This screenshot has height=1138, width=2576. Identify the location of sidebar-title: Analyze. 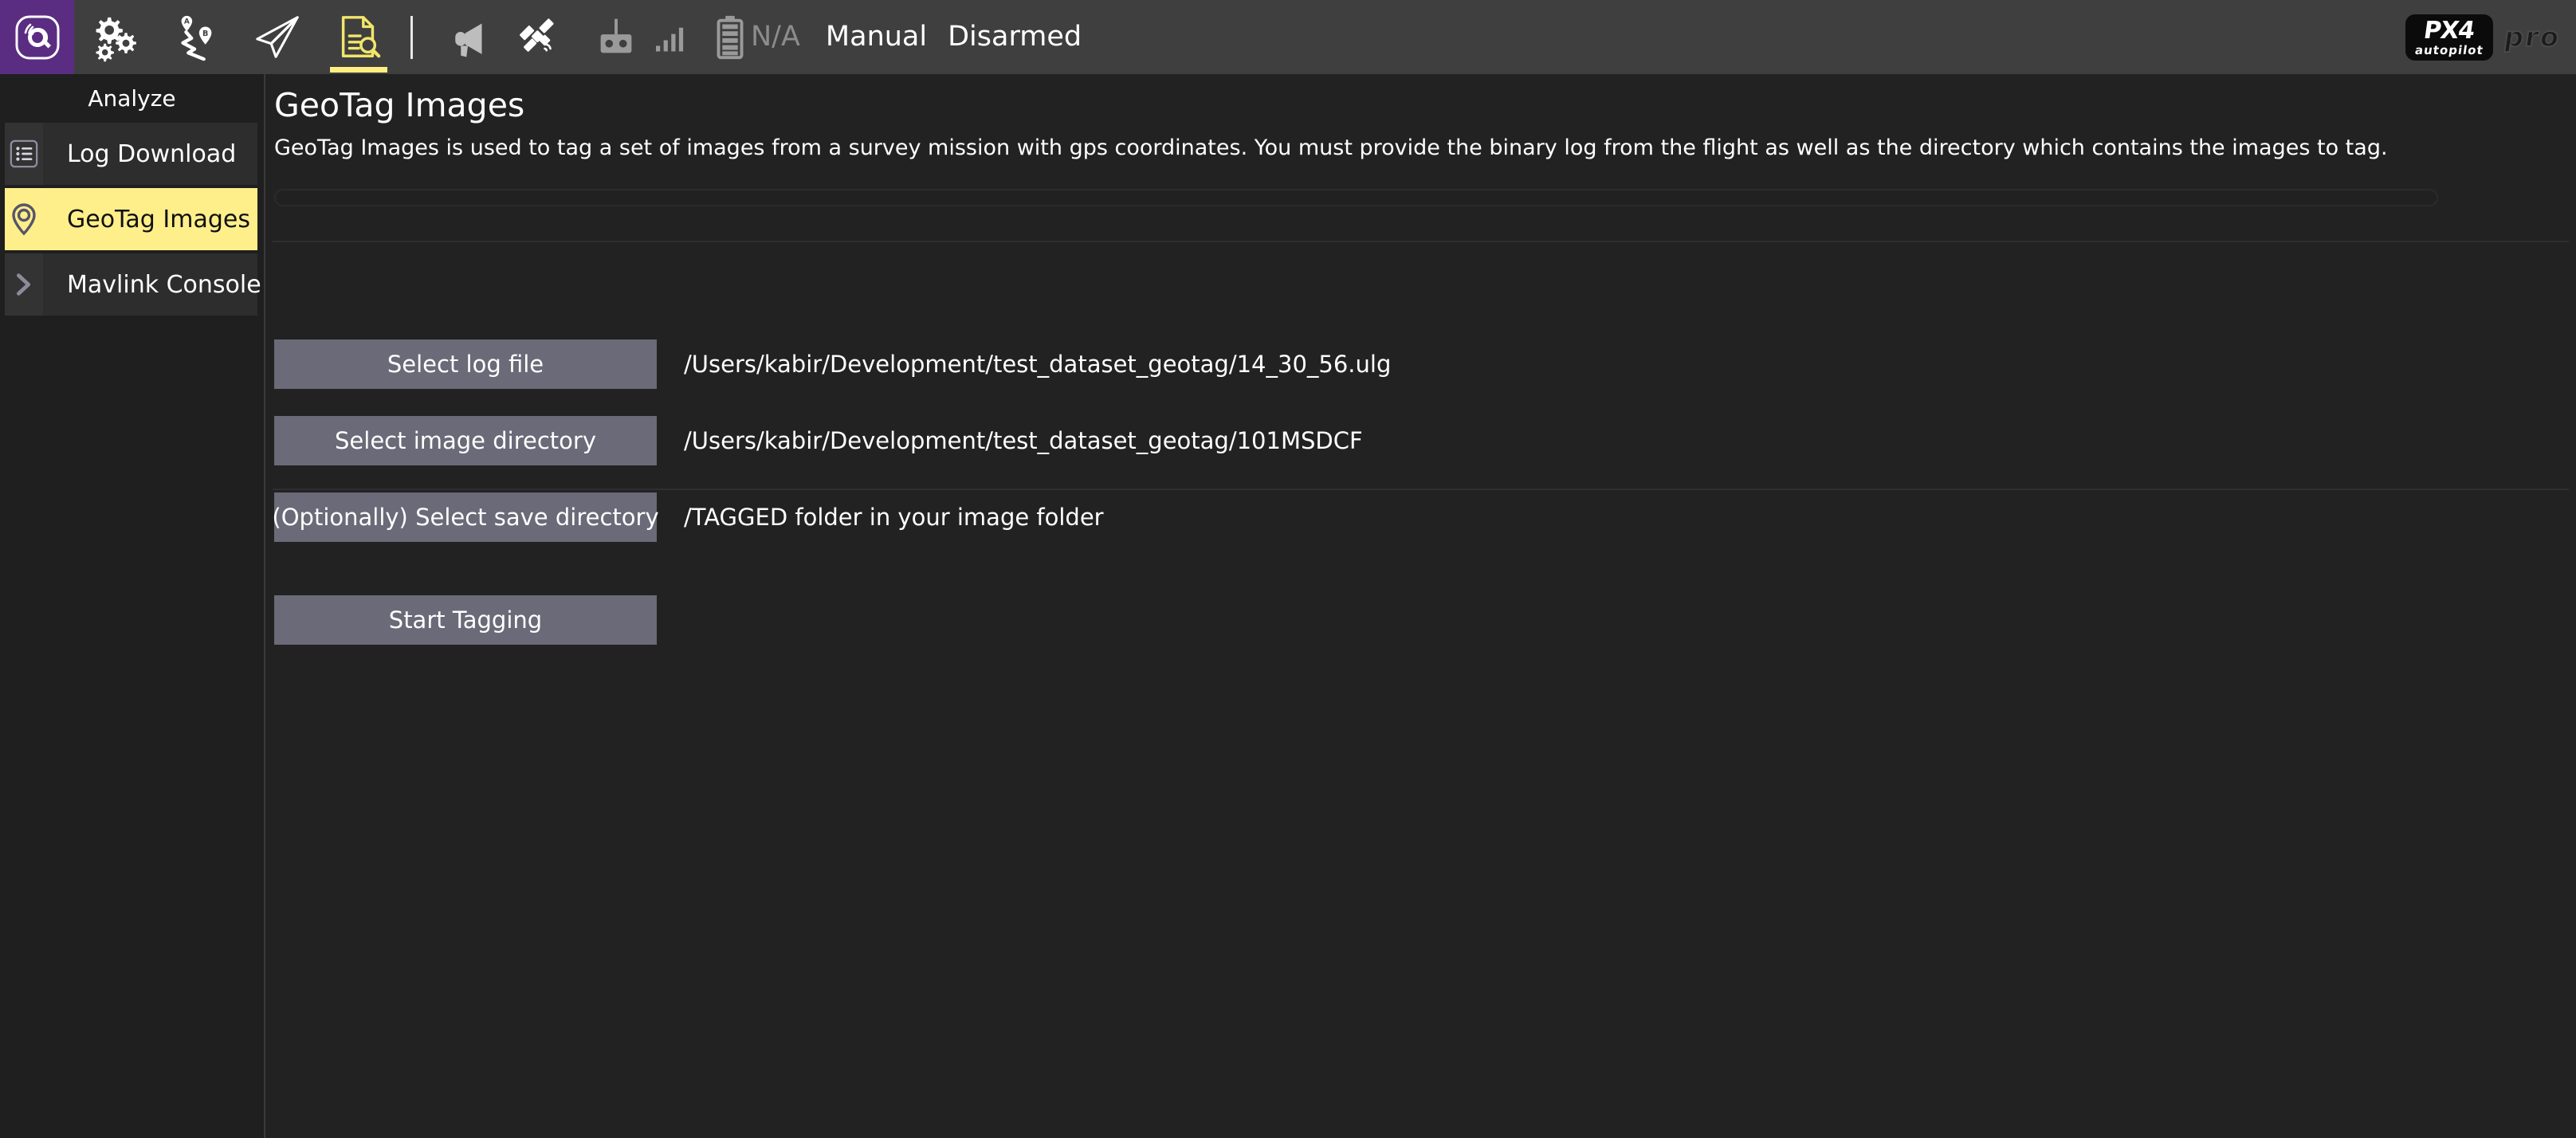
(132, 99).